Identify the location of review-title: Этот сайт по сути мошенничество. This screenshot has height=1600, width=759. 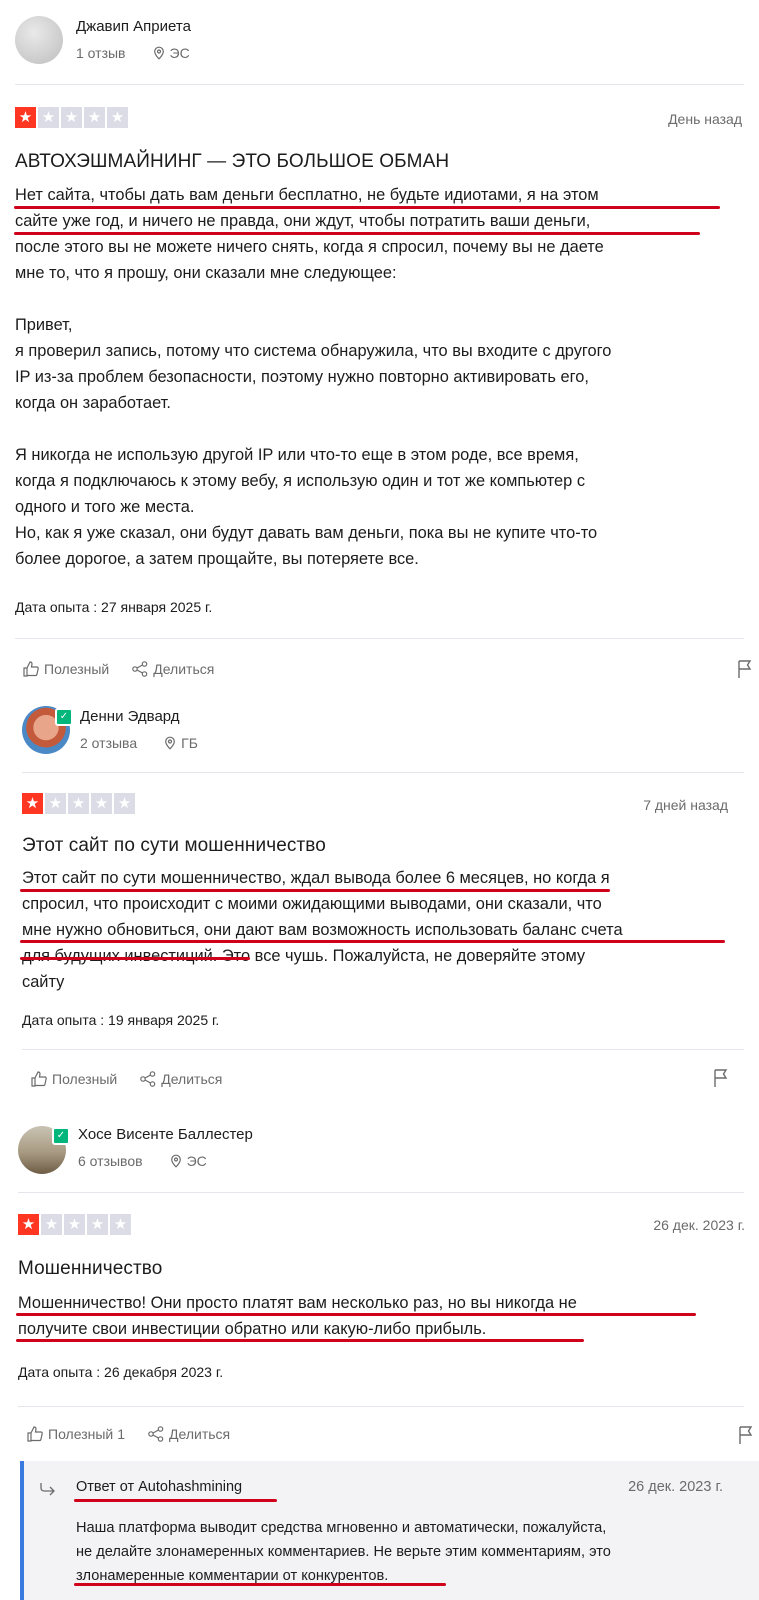
(174, 846).